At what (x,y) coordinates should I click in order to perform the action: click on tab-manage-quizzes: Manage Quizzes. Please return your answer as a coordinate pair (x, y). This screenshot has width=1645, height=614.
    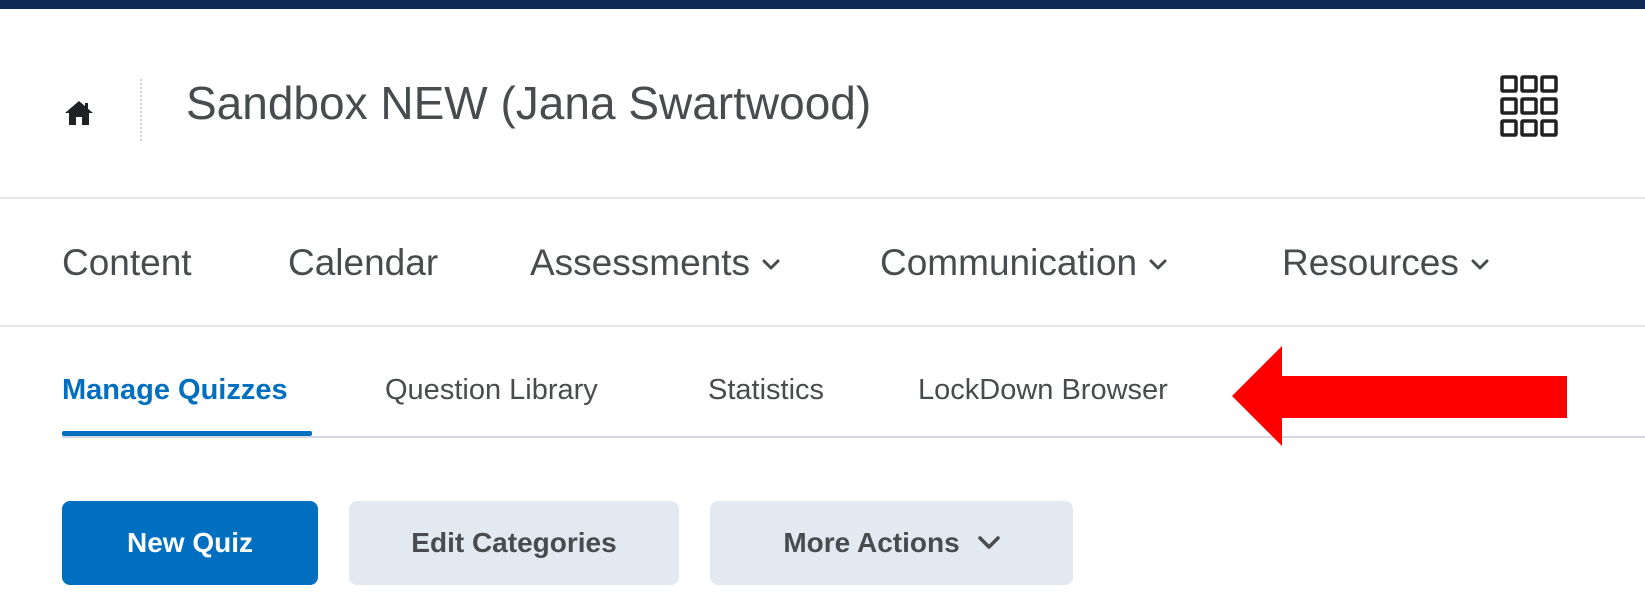
    Looking at the image, I should click on (175, 390).